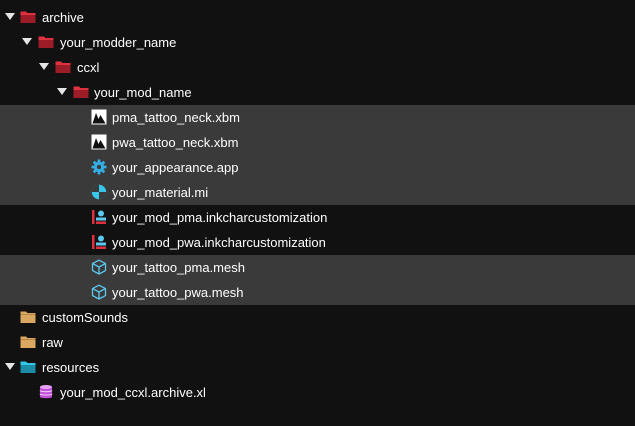  Describe the element at coordinates (46, 392) in the screenshot. I see `database-icon` at that location.